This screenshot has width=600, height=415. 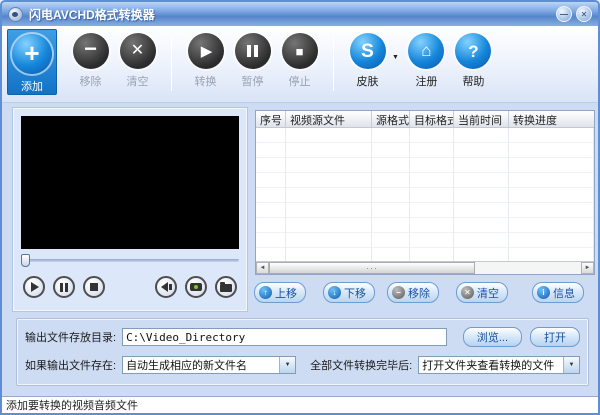 I want to click on play-button, so click(x=34, y=287).